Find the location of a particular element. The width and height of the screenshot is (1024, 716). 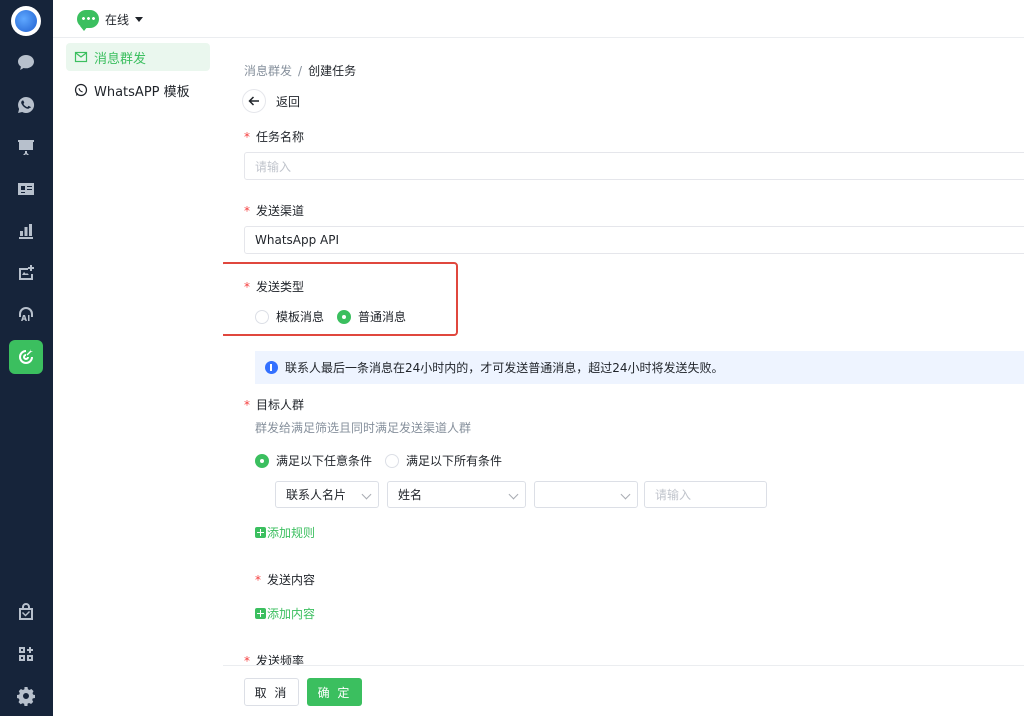

rule-field-group-select: 联系人名片 is located at coordinates (327, 494).